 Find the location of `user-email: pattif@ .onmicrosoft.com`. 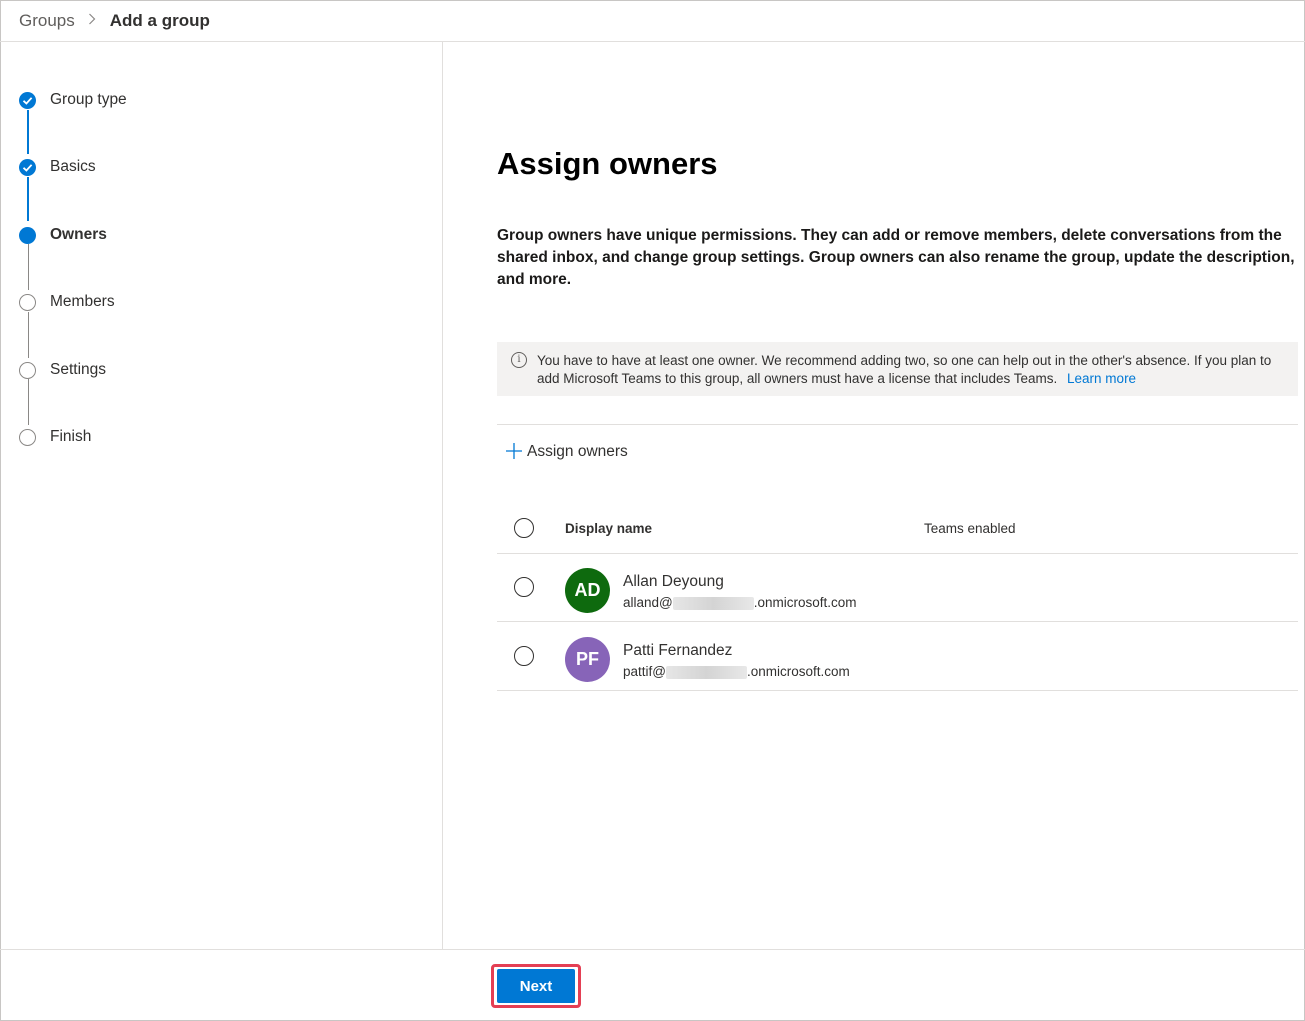

user-email: pattif@ .onmicrosoft.com is located at coordinates (736, 671).